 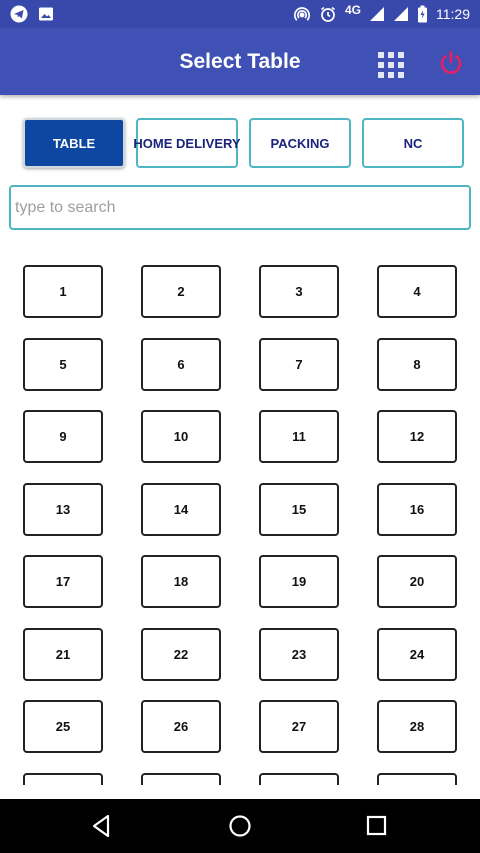 I want to click on back-button, so click(x=102, y=826).